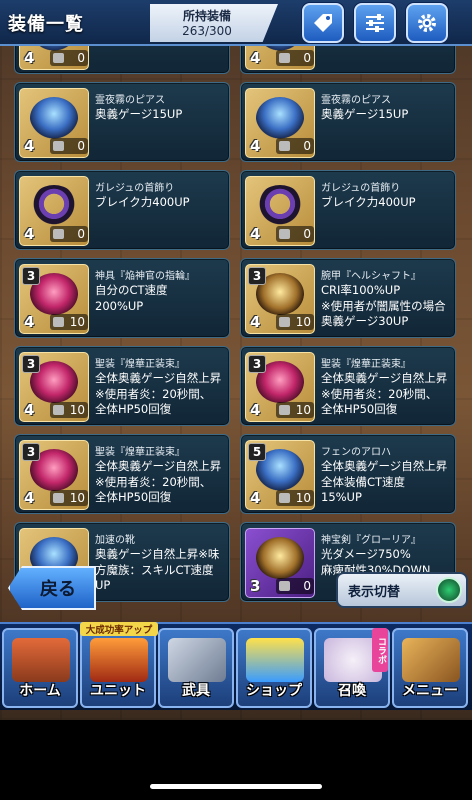  What do you see at coordinates (154, 569) in the screenshot?
I see `description-line: 方魔族：スキルCT速度` at bounding box center [154, 569].